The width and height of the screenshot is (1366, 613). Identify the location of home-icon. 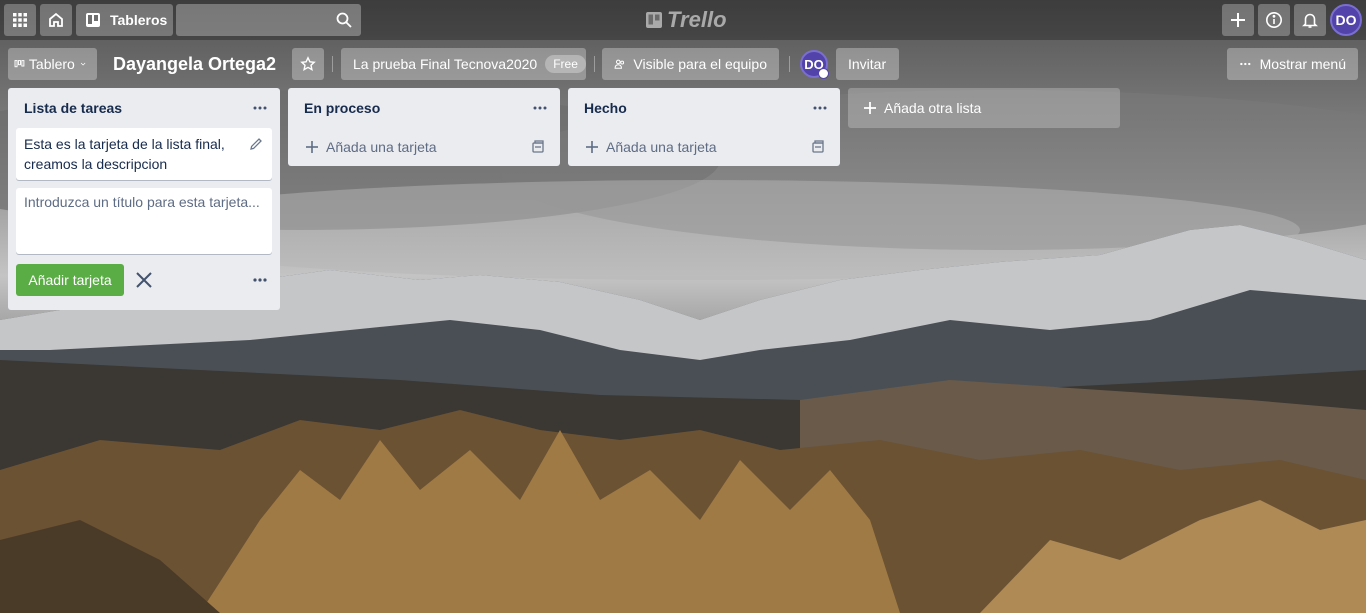
(56, 19).